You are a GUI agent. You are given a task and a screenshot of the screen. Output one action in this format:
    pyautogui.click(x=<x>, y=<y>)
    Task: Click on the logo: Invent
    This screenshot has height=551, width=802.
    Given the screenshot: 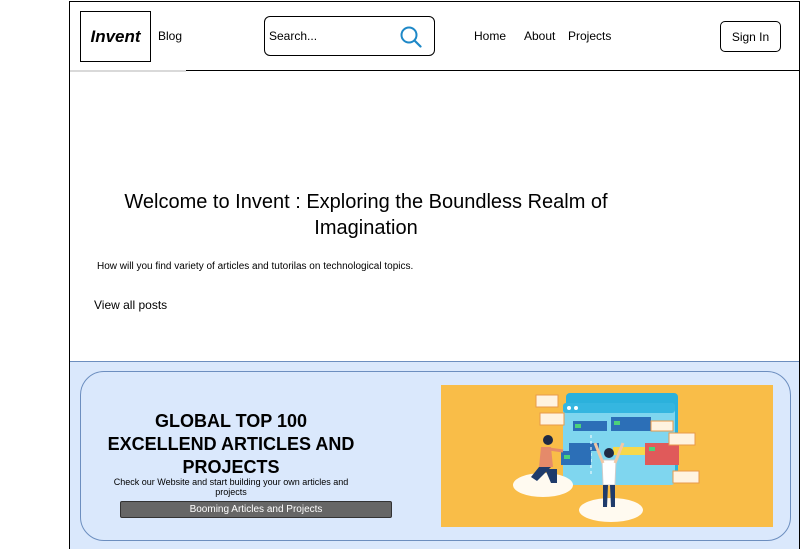 What is the action you would take?
    pyautogui.click(x=115, y=36)
    